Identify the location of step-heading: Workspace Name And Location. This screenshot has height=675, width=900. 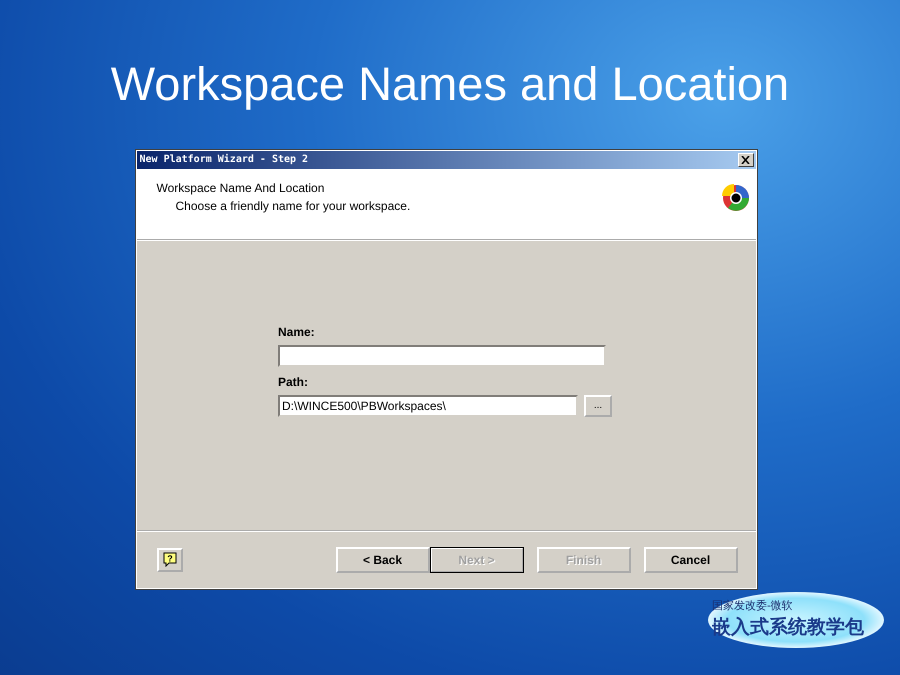
(241, 187).